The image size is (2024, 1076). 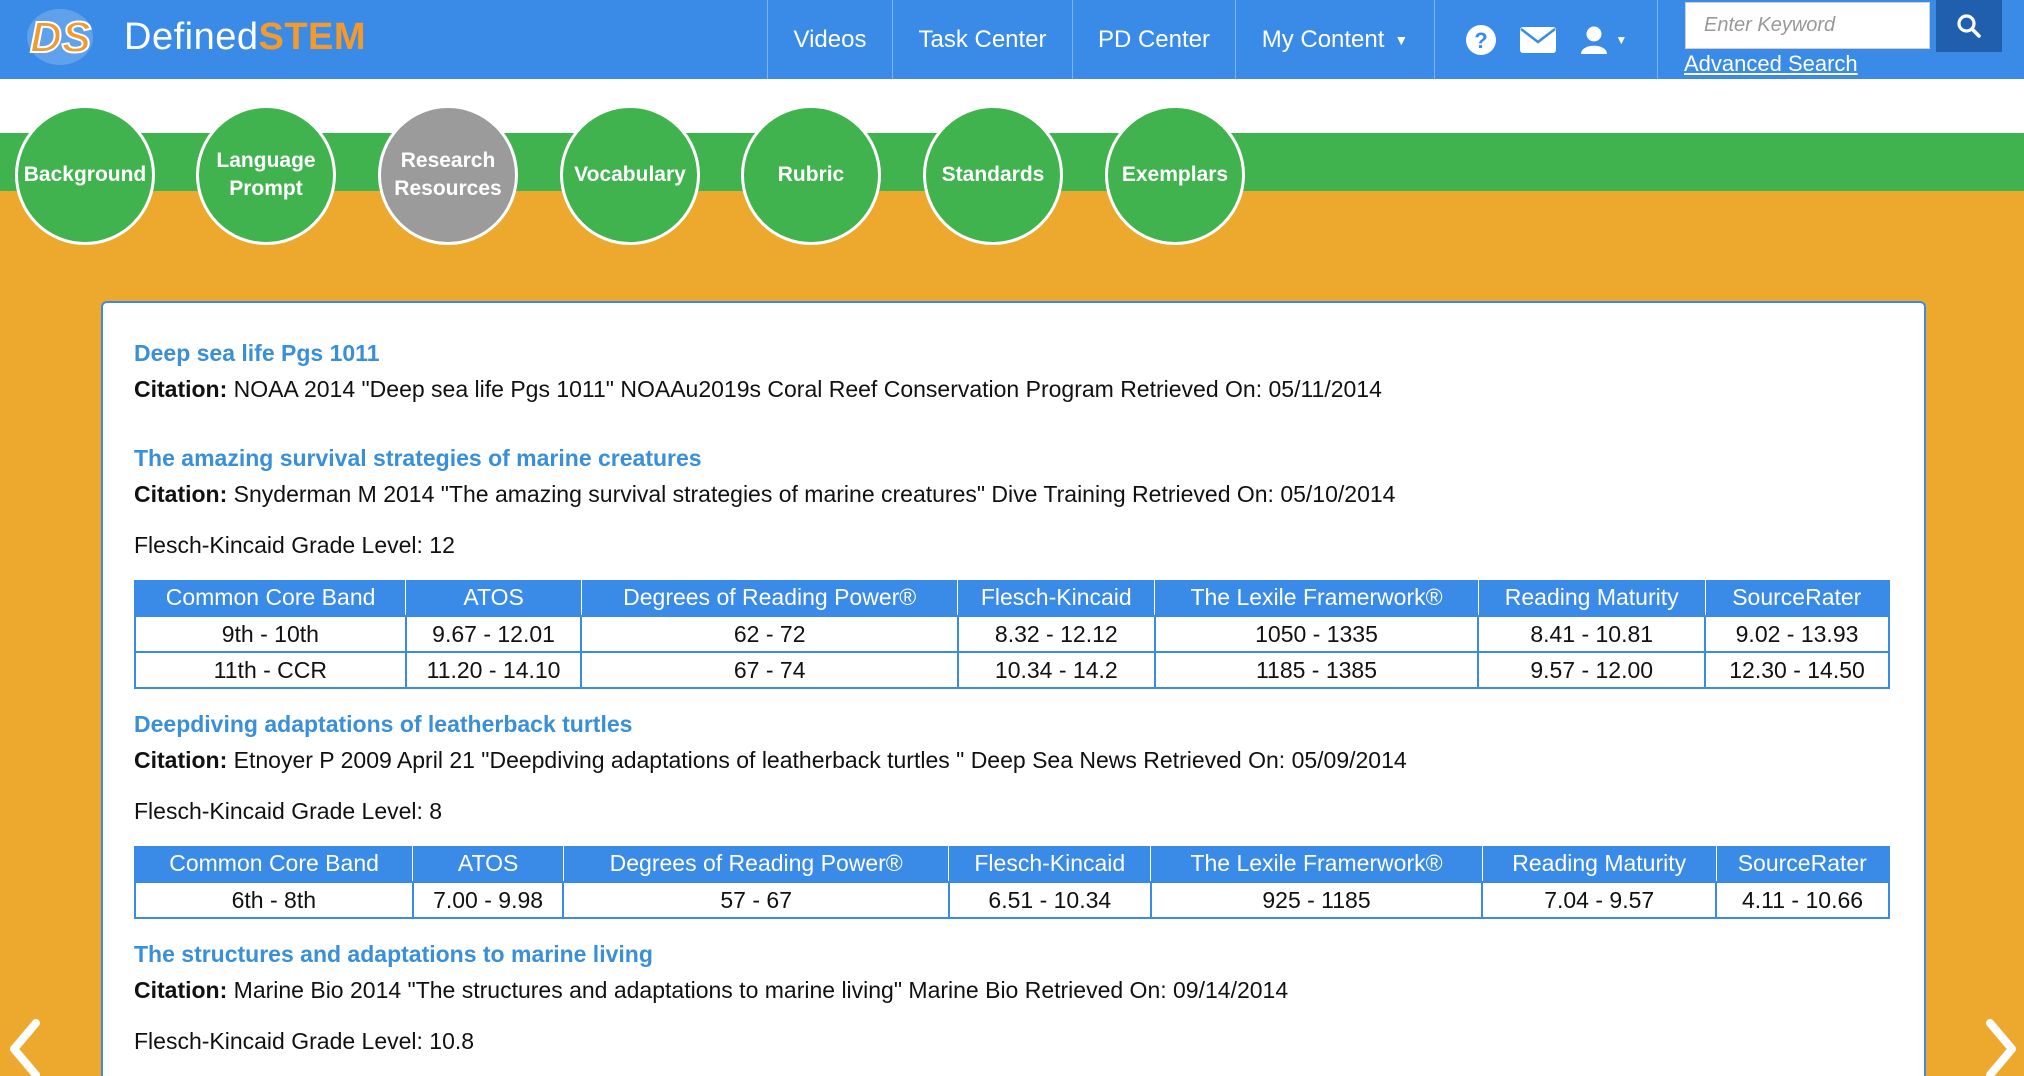 What do you see at coordinates (24, 1045) in the screenshot?
I see `prev-arrow` at bounding box center [24, 1045].